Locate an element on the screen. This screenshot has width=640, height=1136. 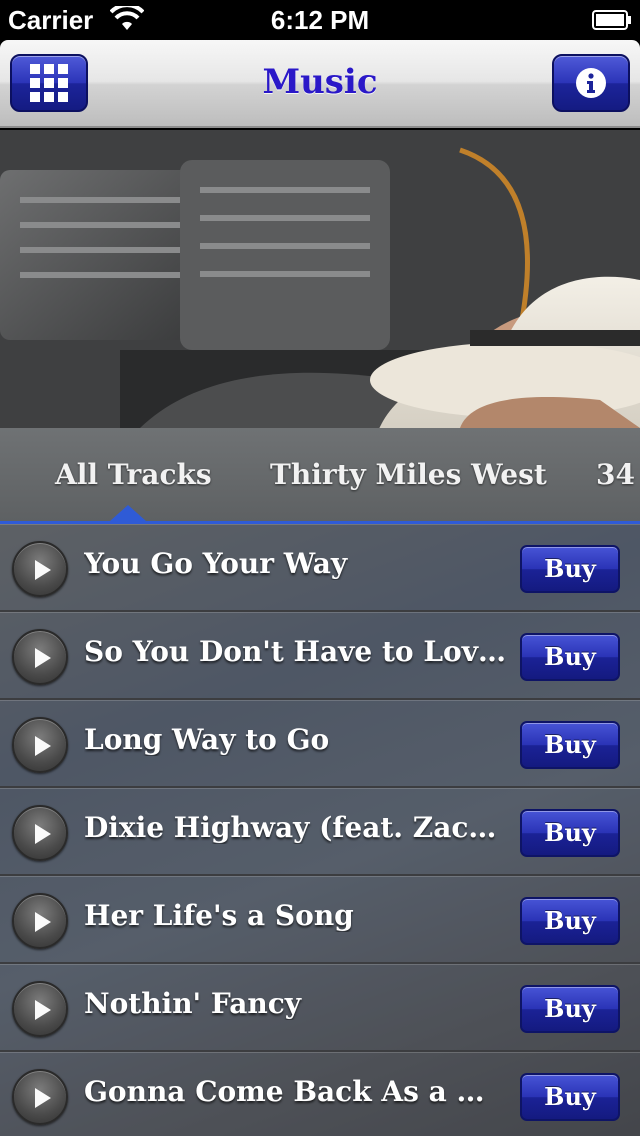
tab-all-tracks: All Tracks is located at coordinates (133, 474).